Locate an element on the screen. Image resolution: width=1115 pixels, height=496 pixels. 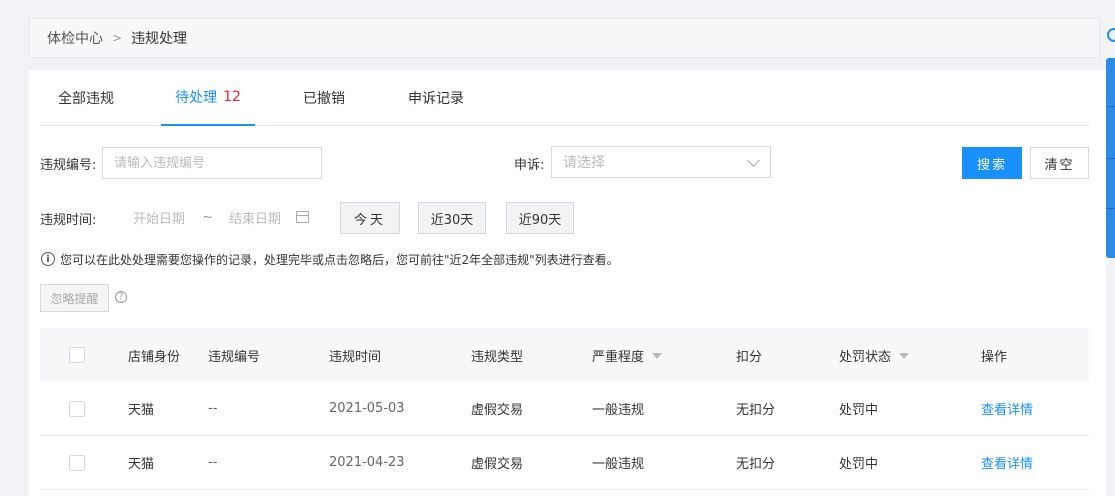
header-penalty-status: 处罚状态 is located at coordinates (874, 355).